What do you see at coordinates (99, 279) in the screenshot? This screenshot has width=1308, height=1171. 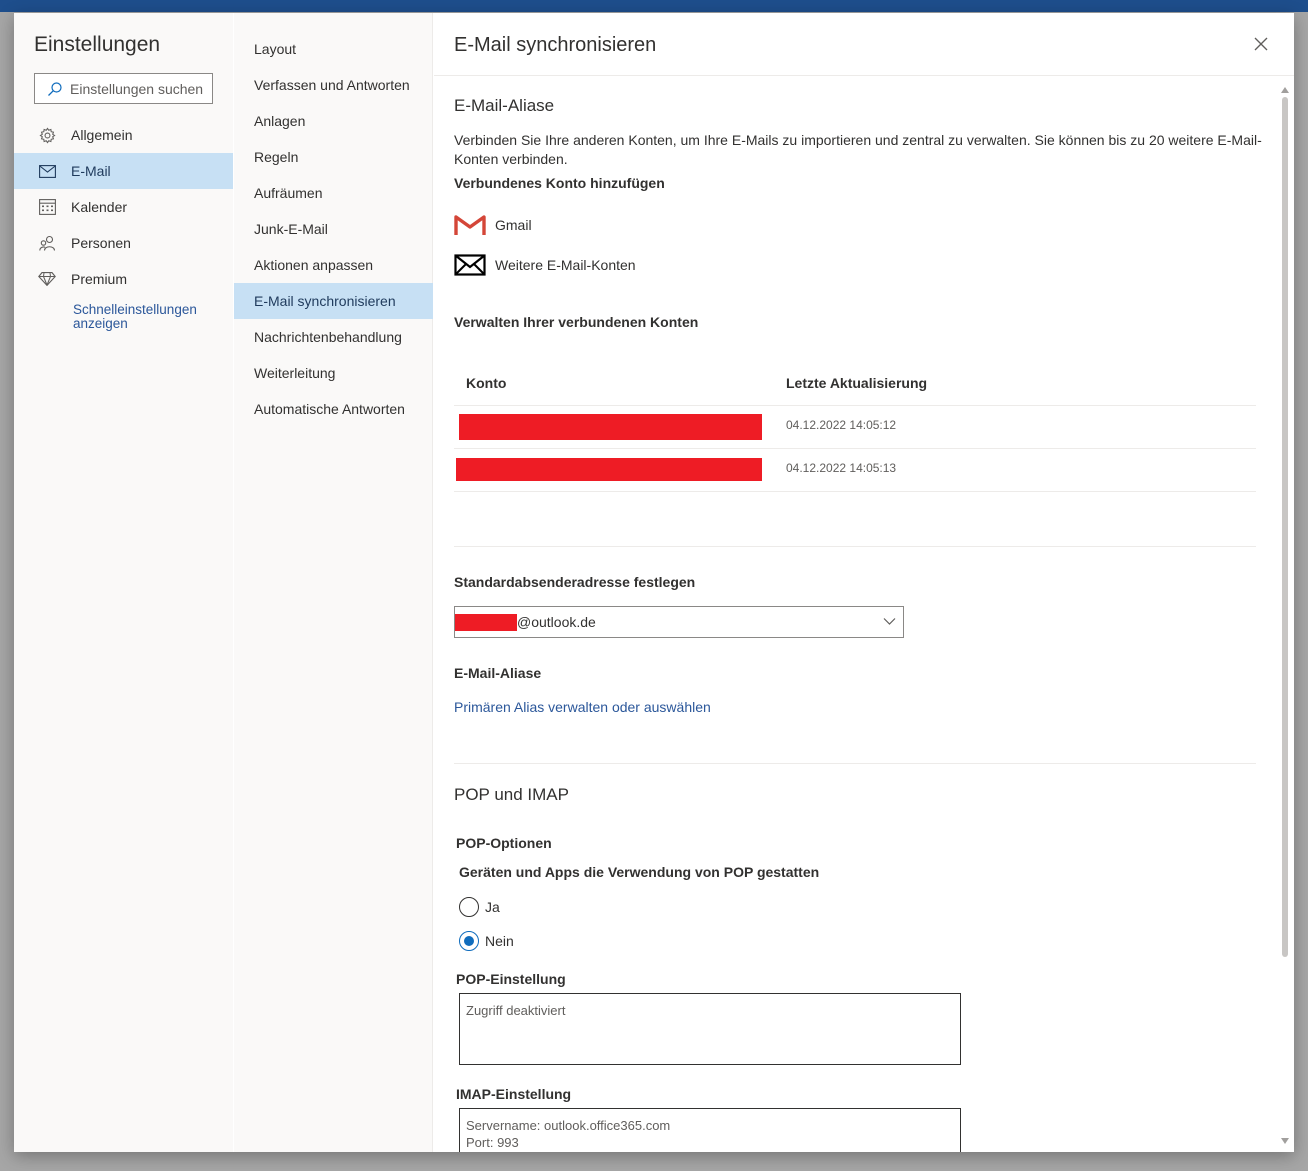 I see `nav-item-label: Premium` at bounding box center [99, 279].